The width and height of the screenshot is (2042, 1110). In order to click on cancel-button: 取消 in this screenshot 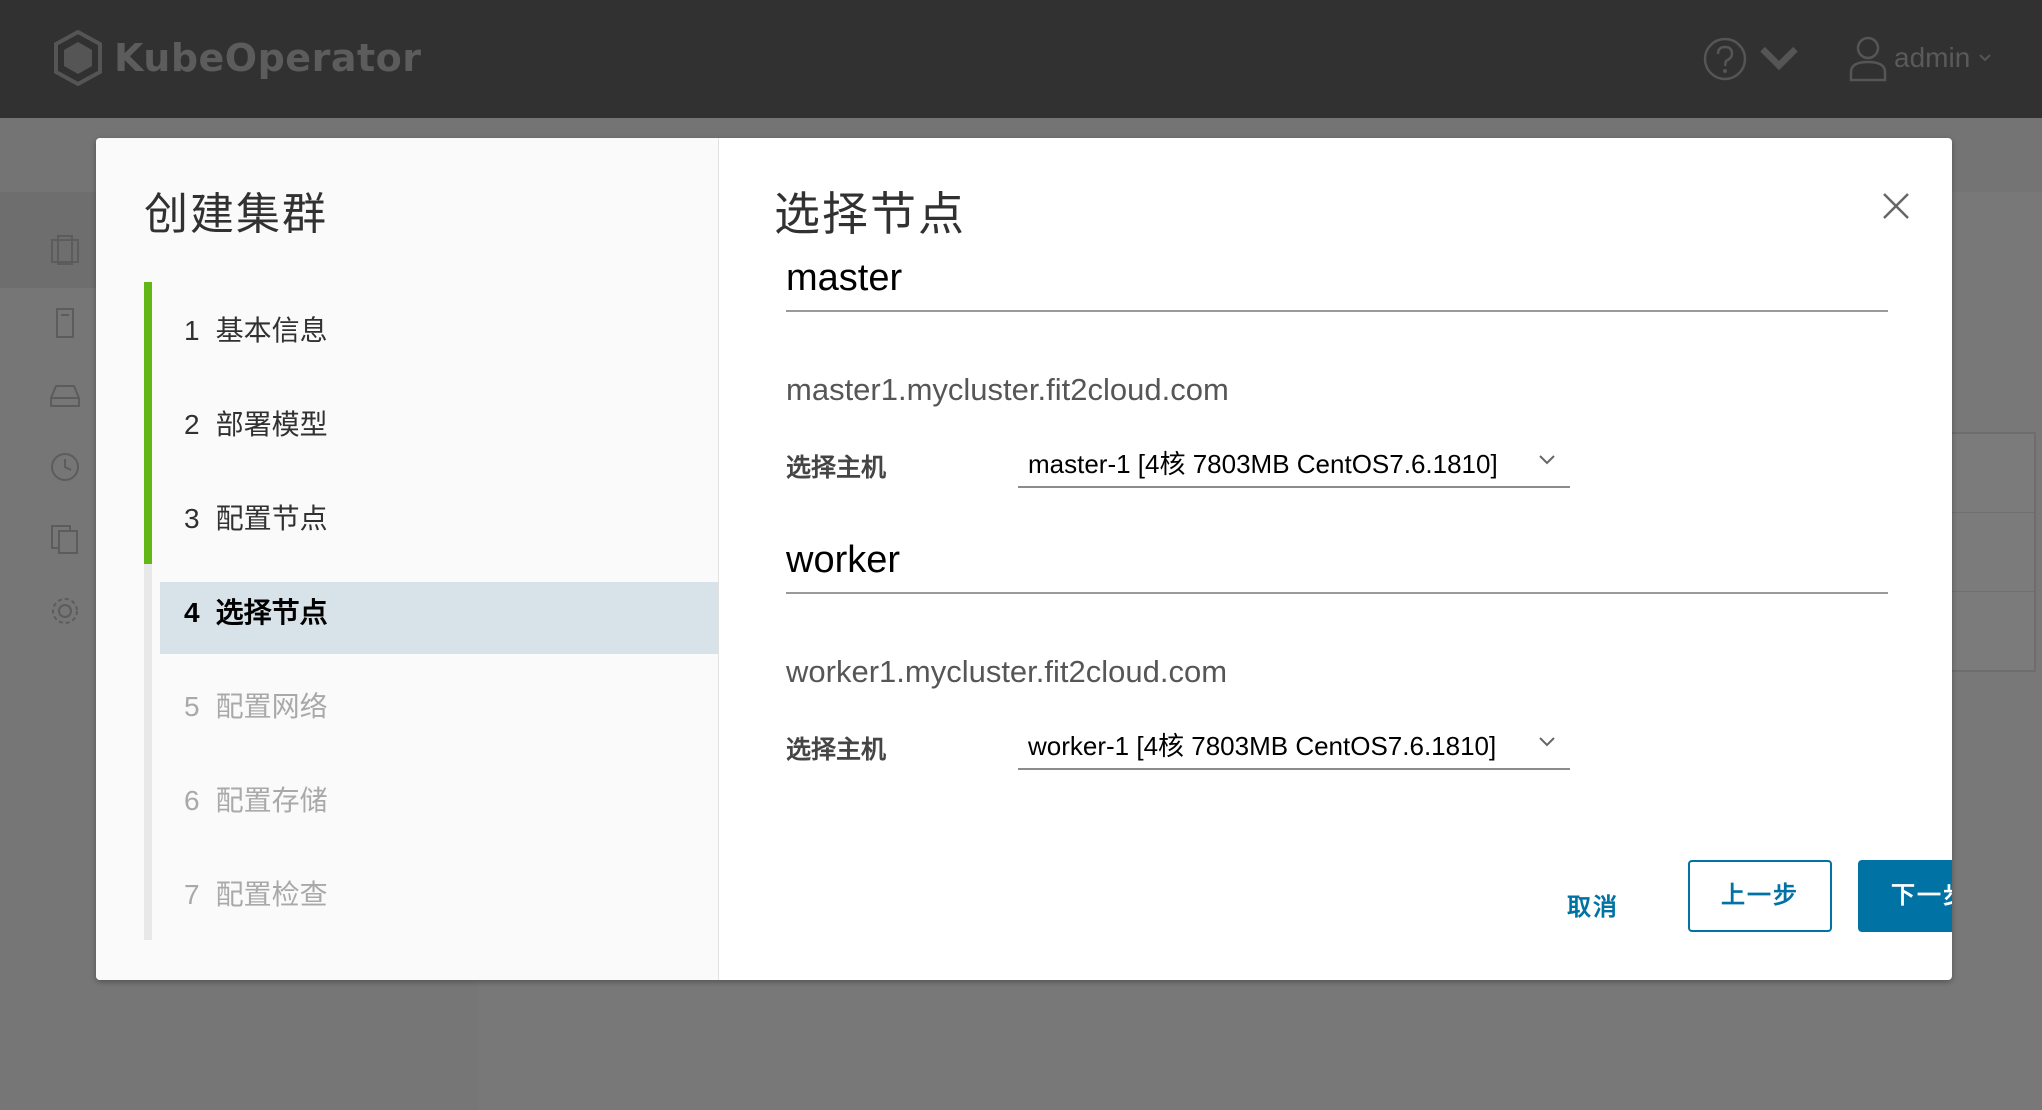, I will do `click(1593, 908)`.